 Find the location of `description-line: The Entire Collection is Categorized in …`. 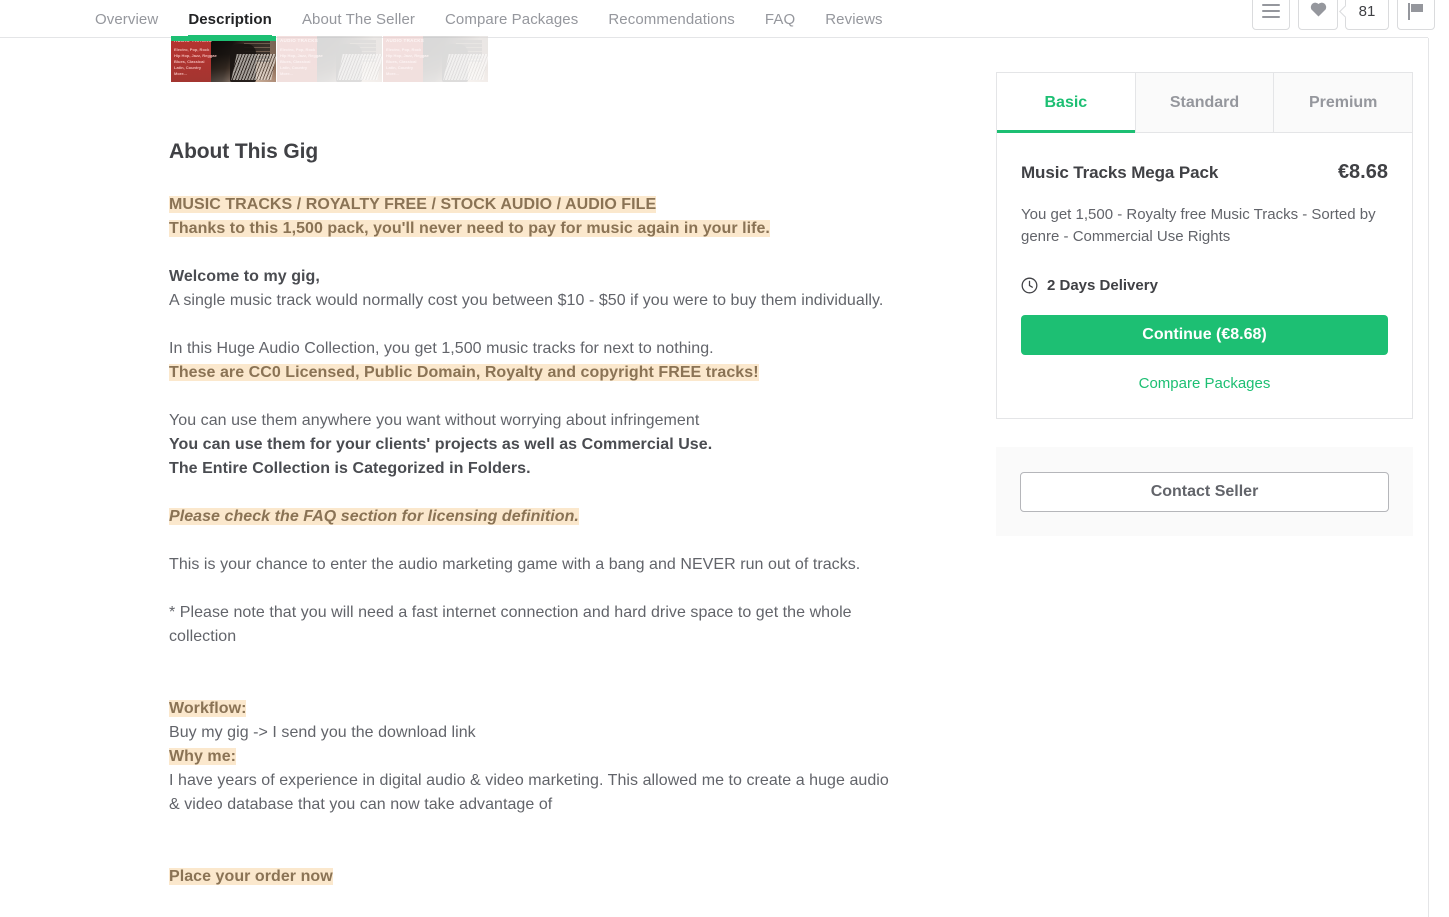

description-line: The Entire Collection is Categorized in … is located at coordinates (529, 469).